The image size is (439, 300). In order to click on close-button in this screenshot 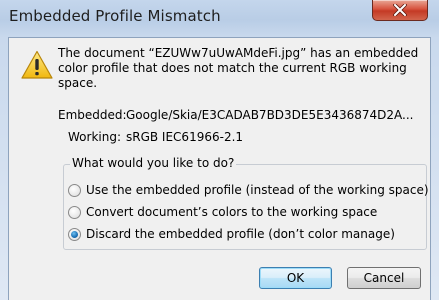, I will do `click(400, 10)`.